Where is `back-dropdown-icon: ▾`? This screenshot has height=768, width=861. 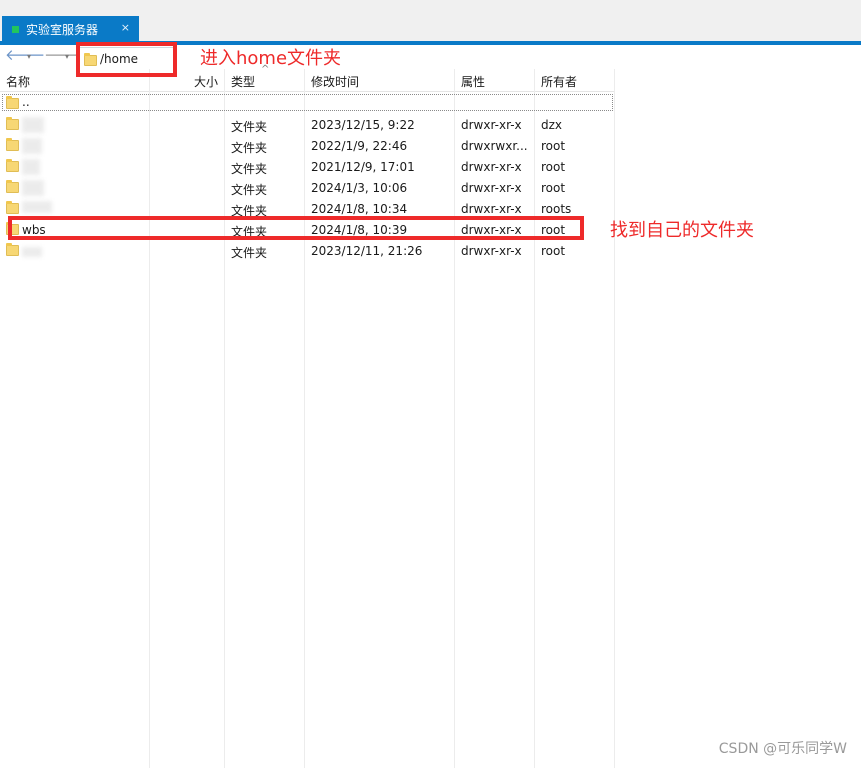
back-dropdown-icon: ▾ is located at coordinates (29, 56).